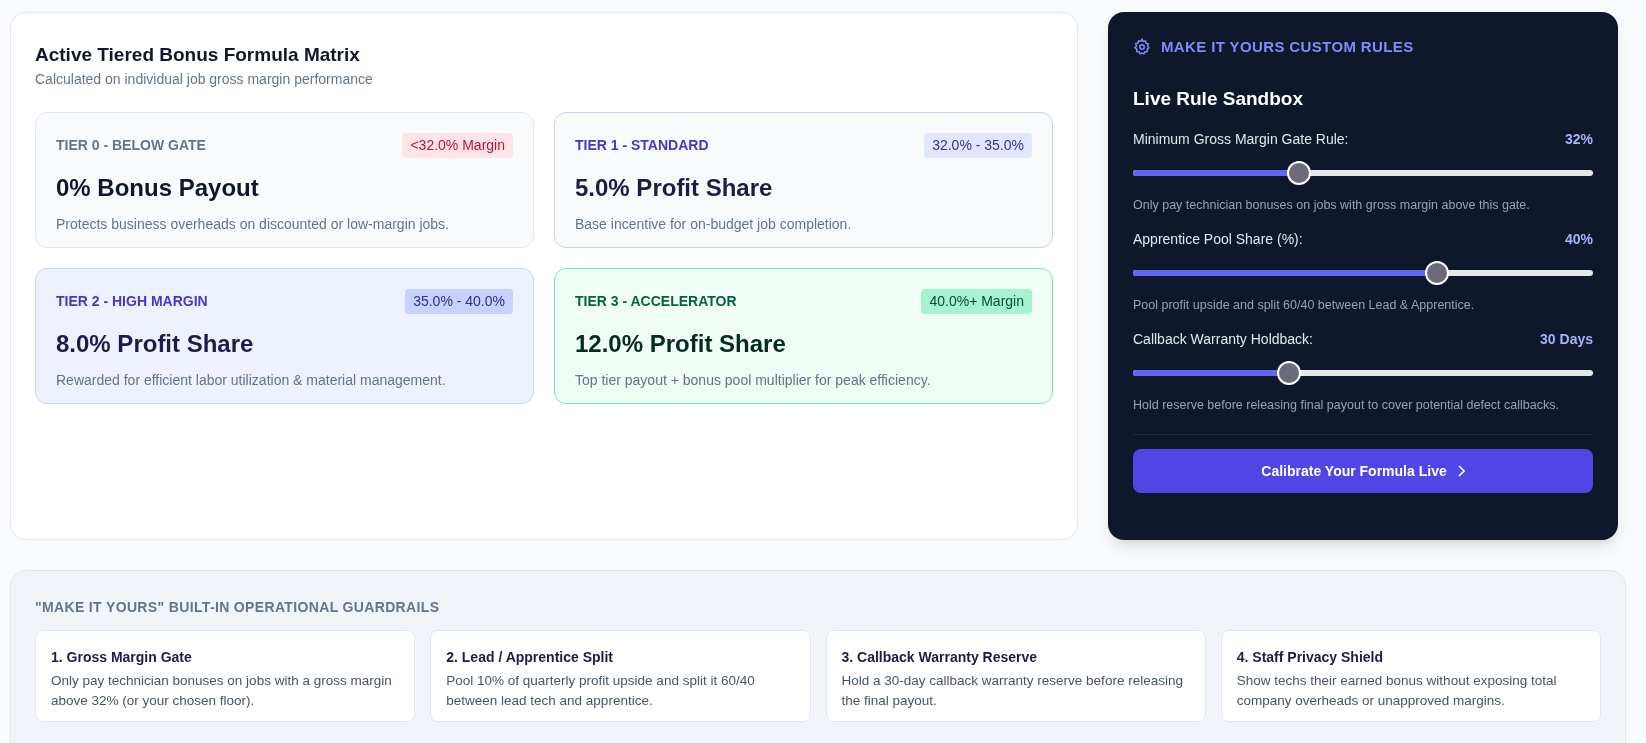 The width and height of the screenshot is (1646, 743). I want to click on guardrail-text: Pool 10% of quarterly profit upside and split it 60/40 between lead tech and apprentice., so click(601, 691).